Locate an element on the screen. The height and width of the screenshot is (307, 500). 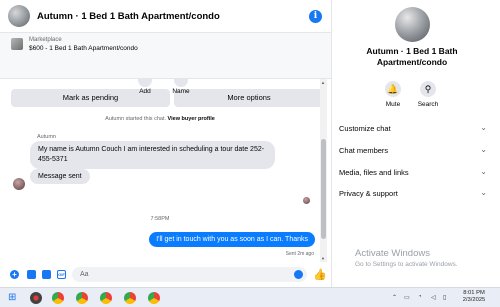
sticker-icon is located at coordinates (46, 274).